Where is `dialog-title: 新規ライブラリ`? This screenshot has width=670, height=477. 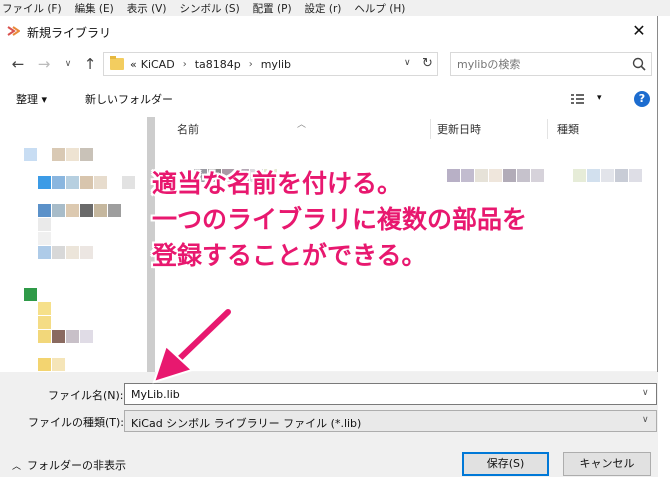 dialog-title: 新規ライブラリ is located at coordinates (69, 33).